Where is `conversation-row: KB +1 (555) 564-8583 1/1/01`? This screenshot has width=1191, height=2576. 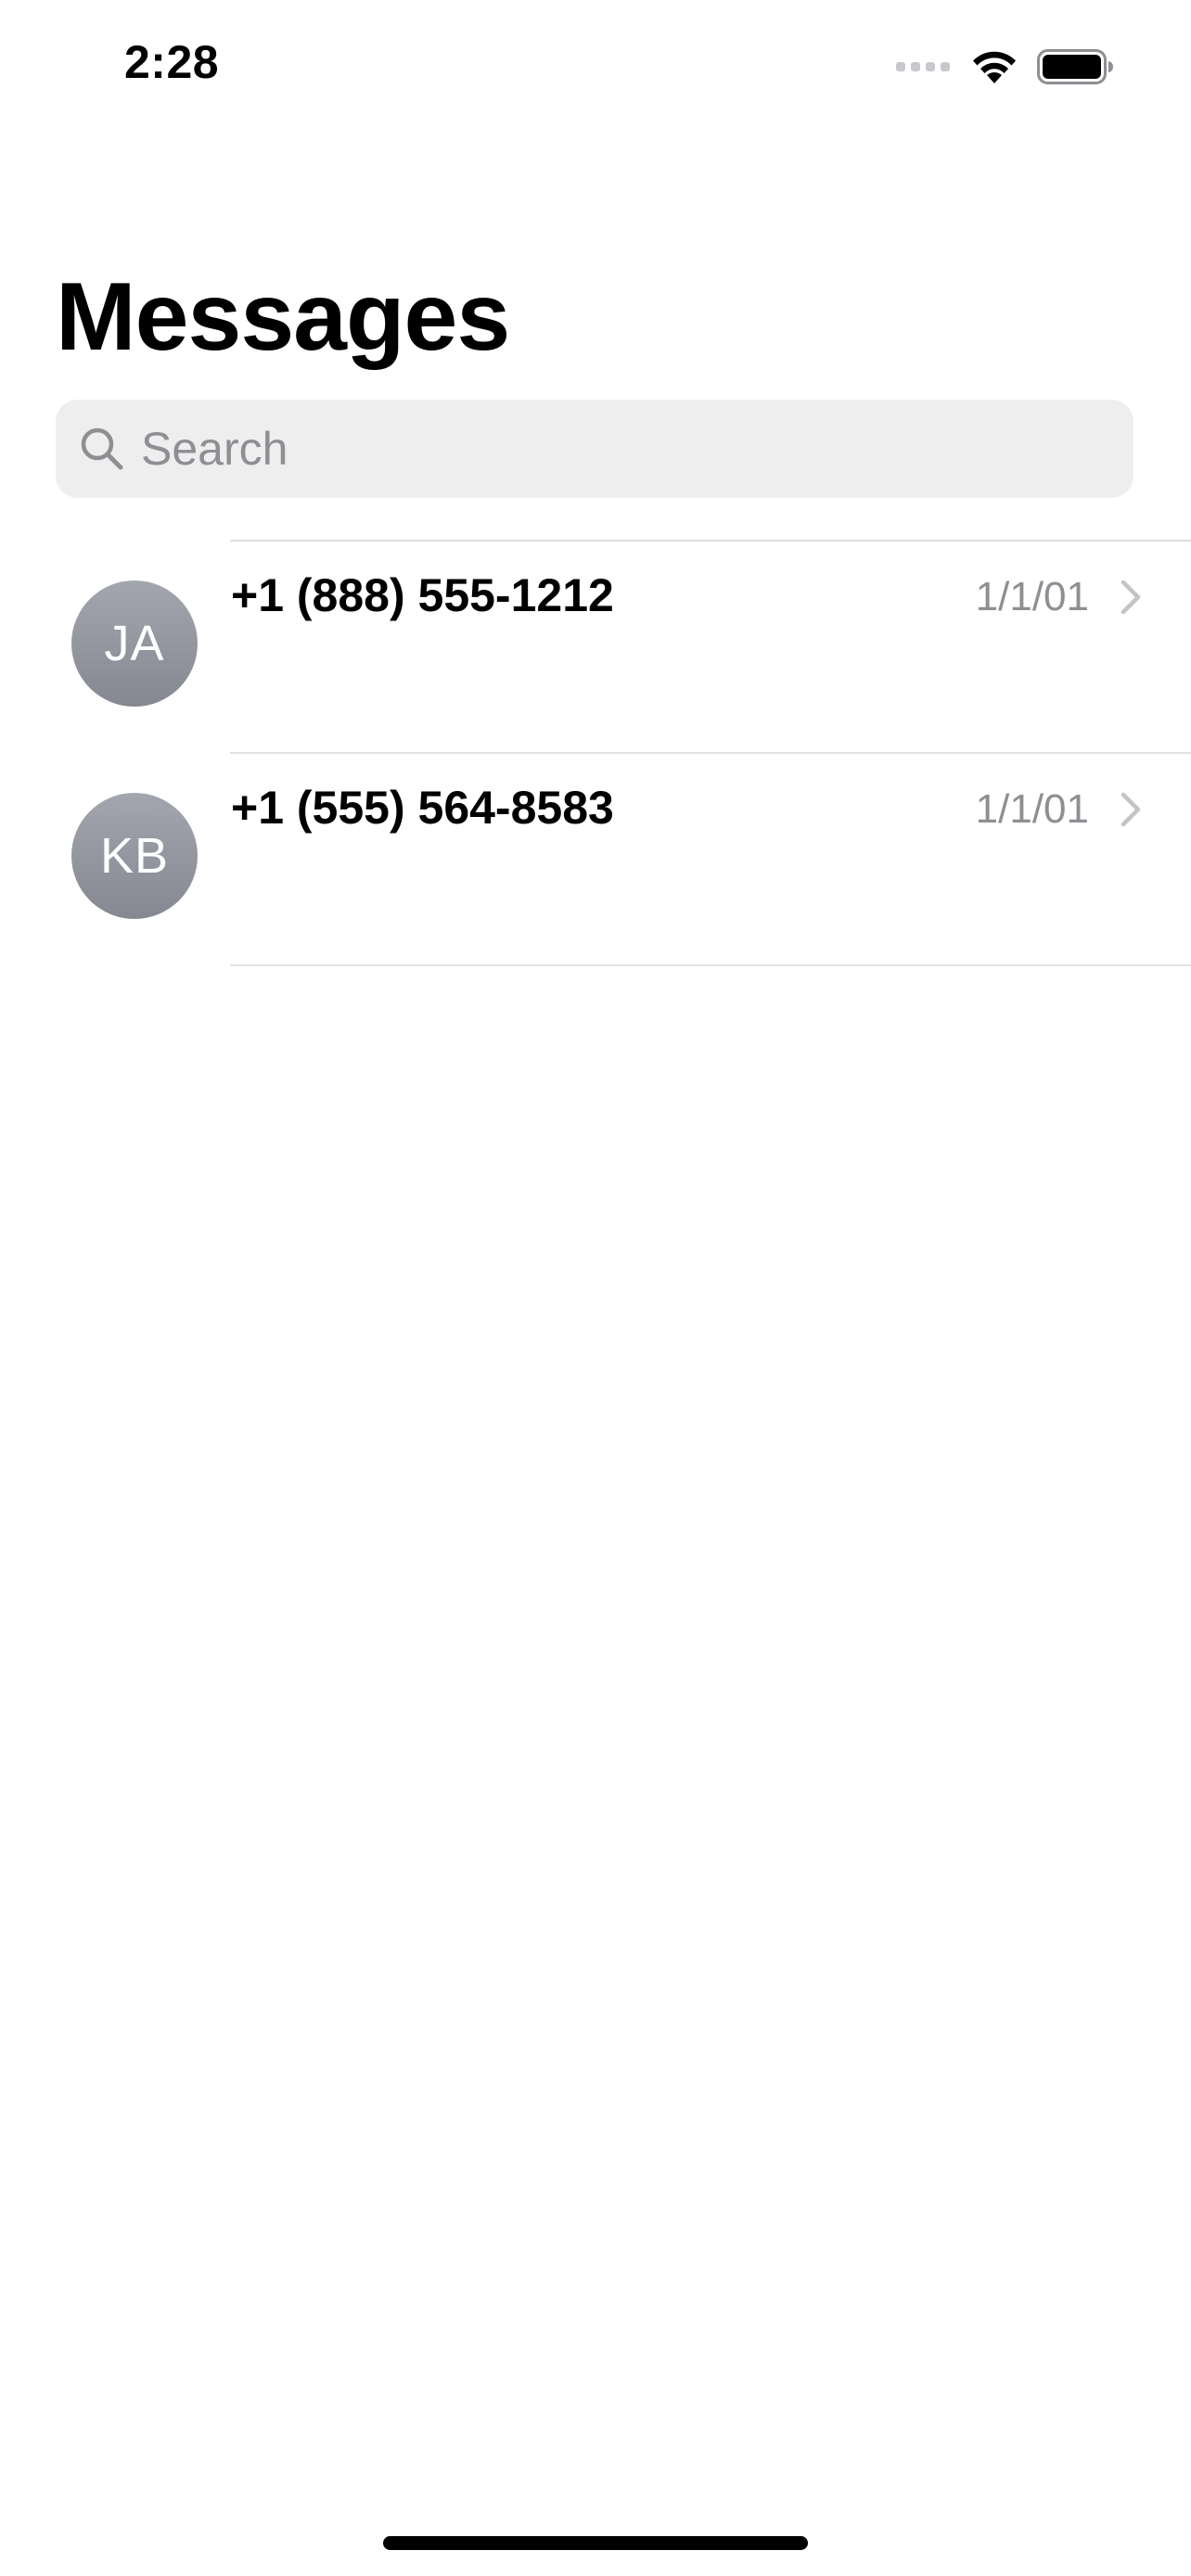 conversation-row: KB +1 (555) 564-8583 1/1/01 is located at coordinates (595, 859).